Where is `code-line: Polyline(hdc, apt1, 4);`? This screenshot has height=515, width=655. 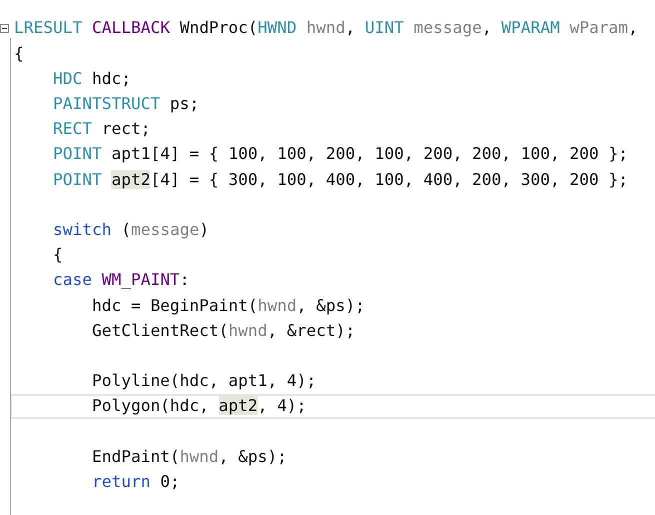
code-line: Polyline(hdc, apt1, 4); is located at coordinates (203, 381).